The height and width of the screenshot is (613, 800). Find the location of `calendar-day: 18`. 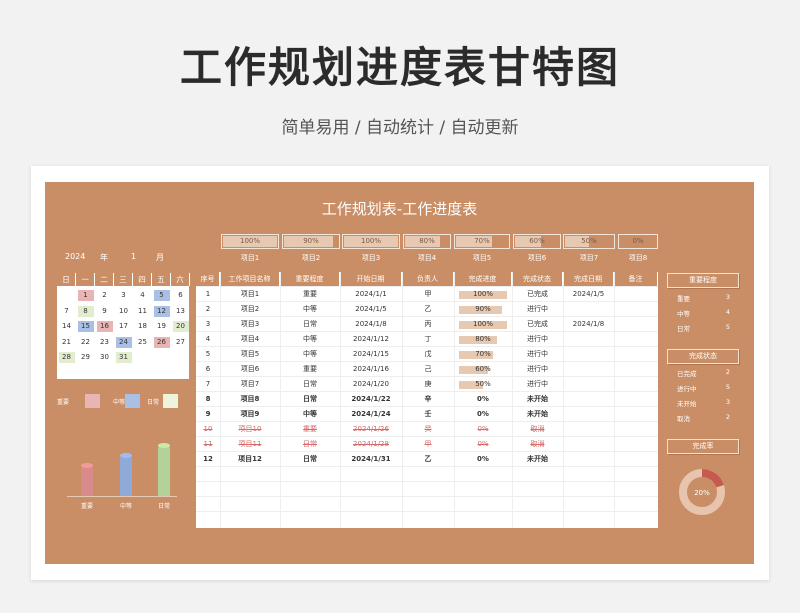

calendar-day: 18 is located at coordinates (143, 326).